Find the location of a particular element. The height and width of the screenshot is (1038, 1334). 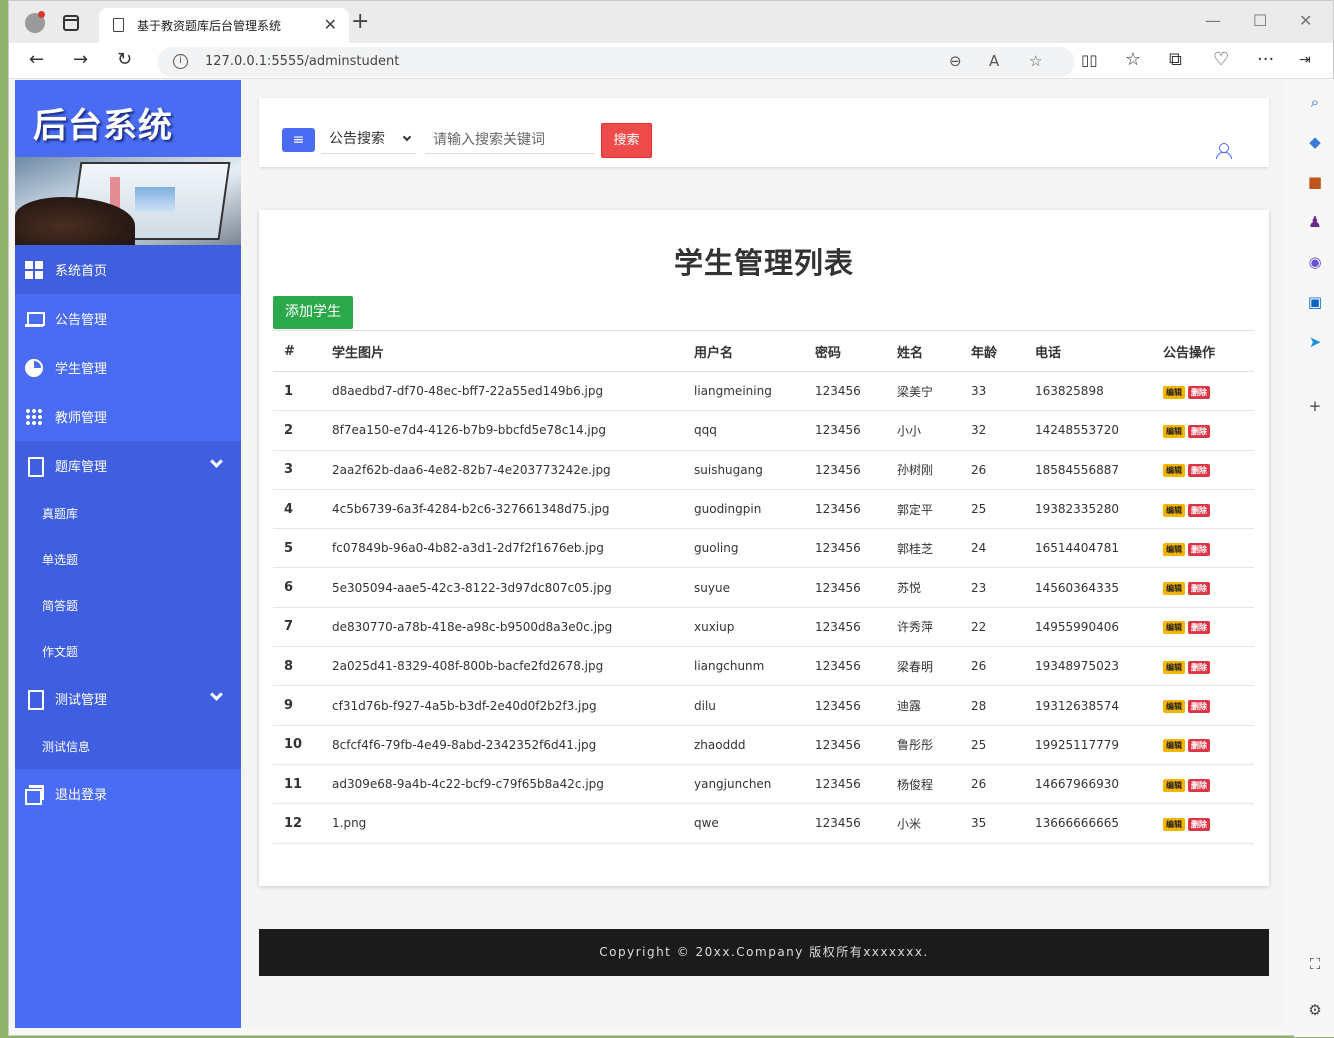

address-url: 127.0.0.1:5555/adminstudent is located at coordinates (302, 61).